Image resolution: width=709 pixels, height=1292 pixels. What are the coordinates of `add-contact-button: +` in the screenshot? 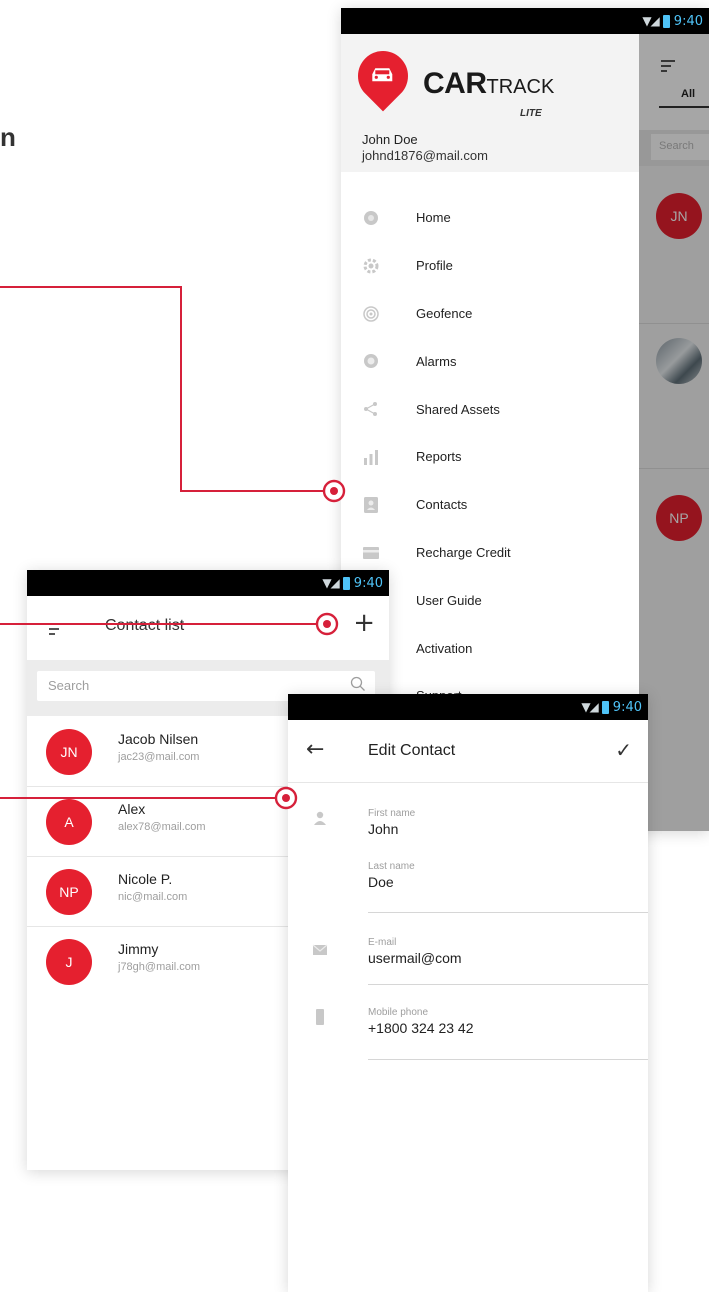 It's located at (364, 623).